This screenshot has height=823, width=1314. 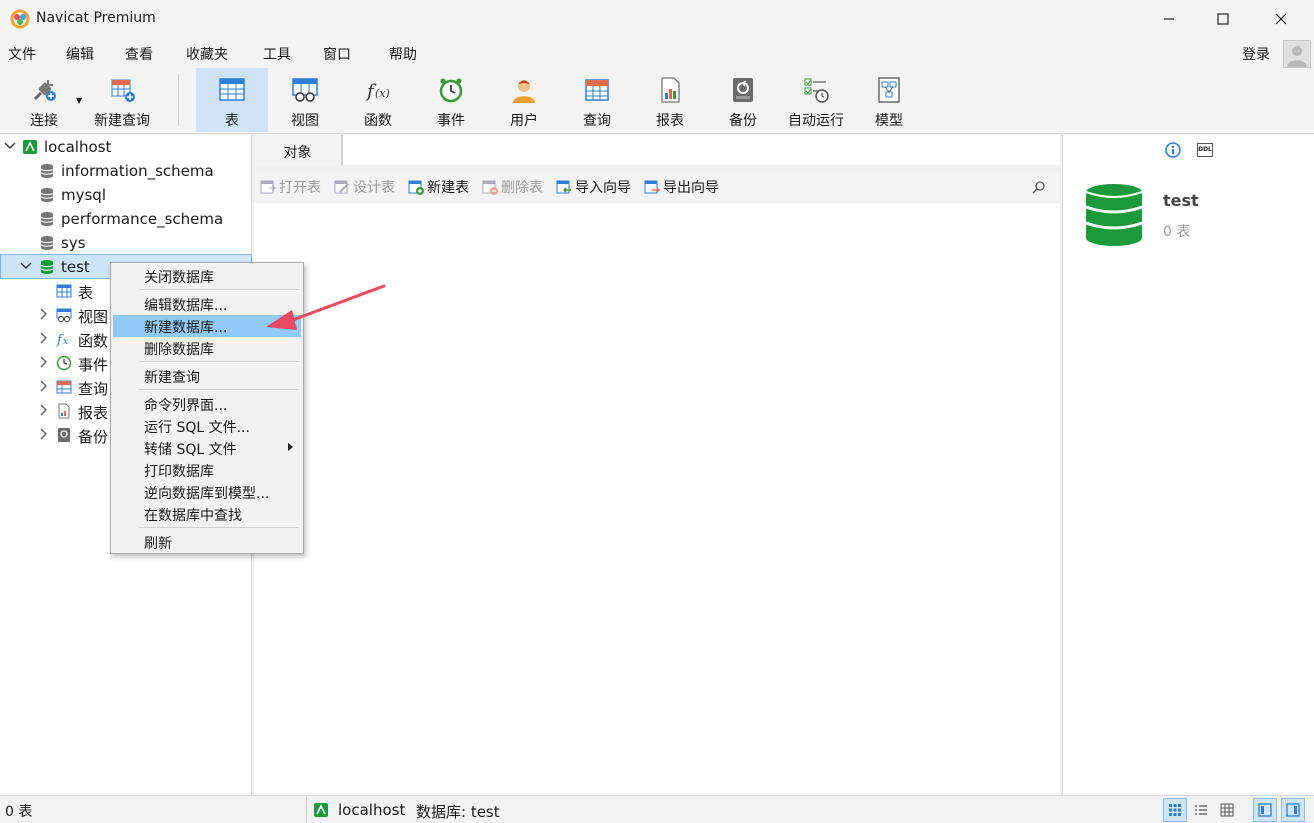 I want to click on toolbar-event-label: 事件, so click(x=451, y=121).